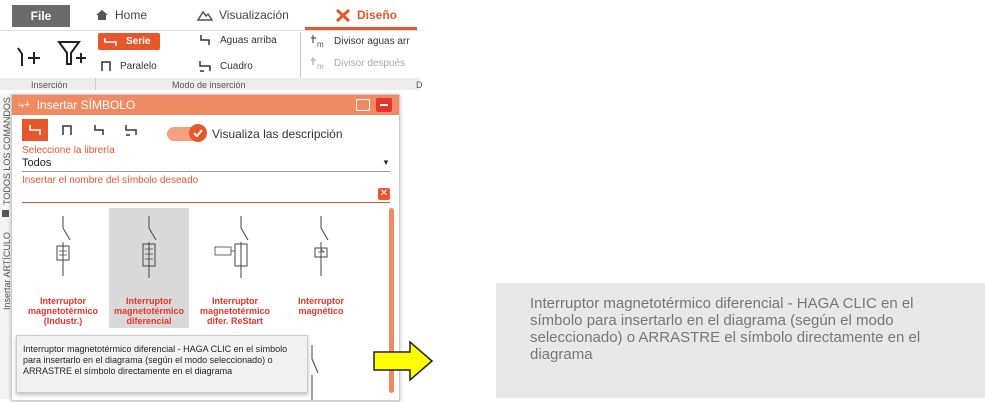 The image size is (985, 402). Describe the element at coordinates (321, 246) in the screenshot. I see `magnetic-breaker-symbol-icon` at that location.